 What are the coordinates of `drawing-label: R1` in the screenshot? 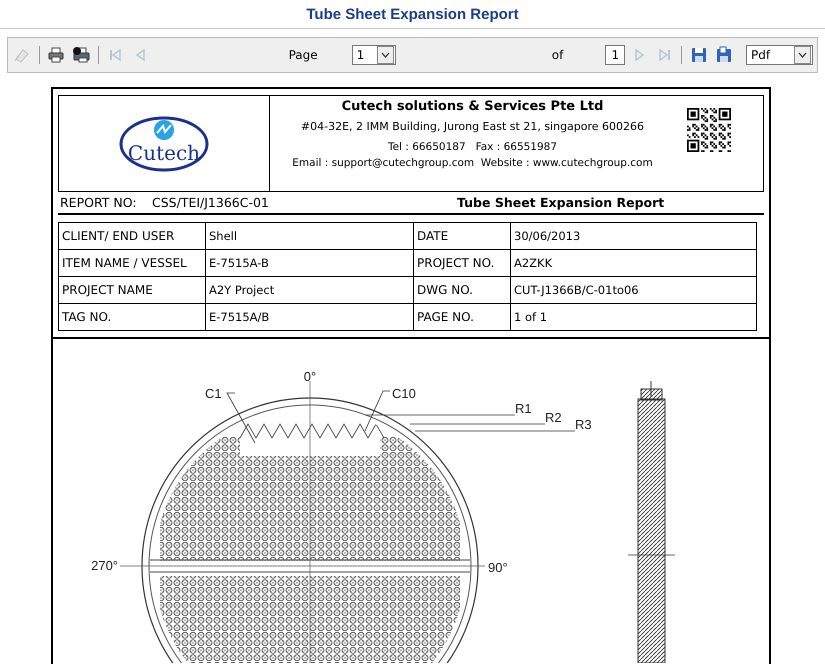 It's located at (523, 408).